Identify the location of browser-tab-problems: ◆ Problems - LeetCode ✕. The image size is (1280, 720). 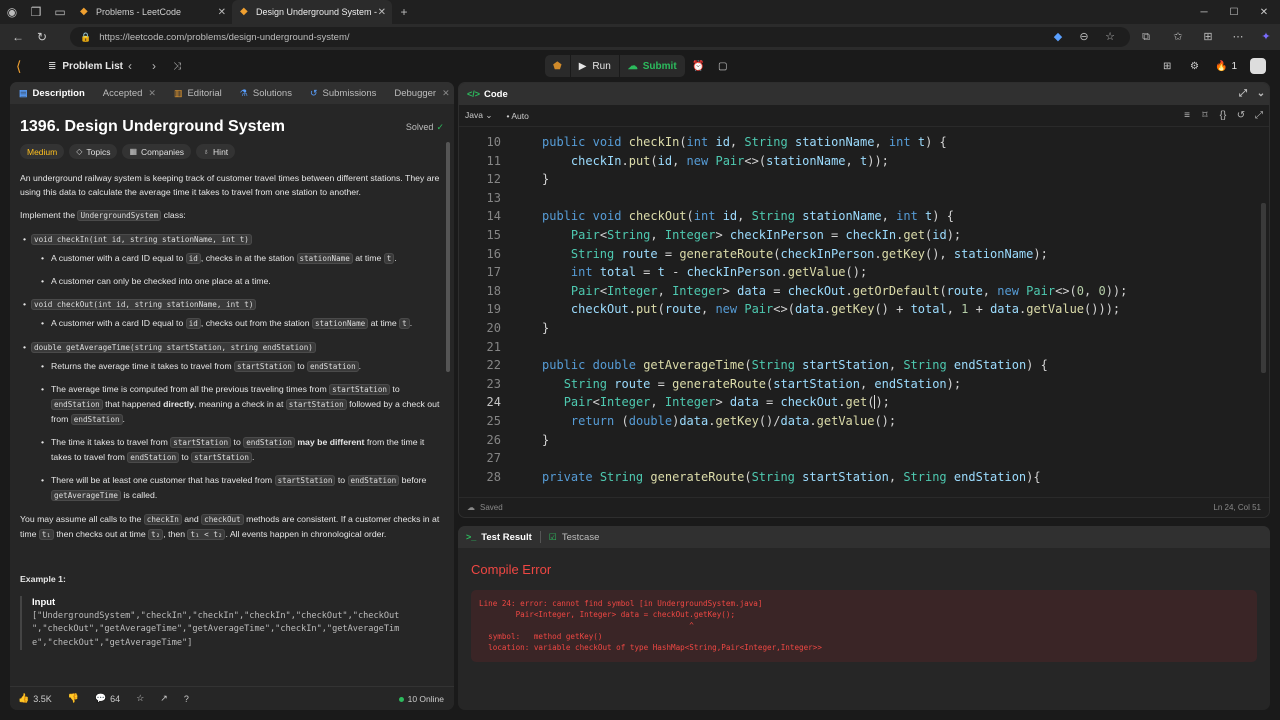
(152, 12).